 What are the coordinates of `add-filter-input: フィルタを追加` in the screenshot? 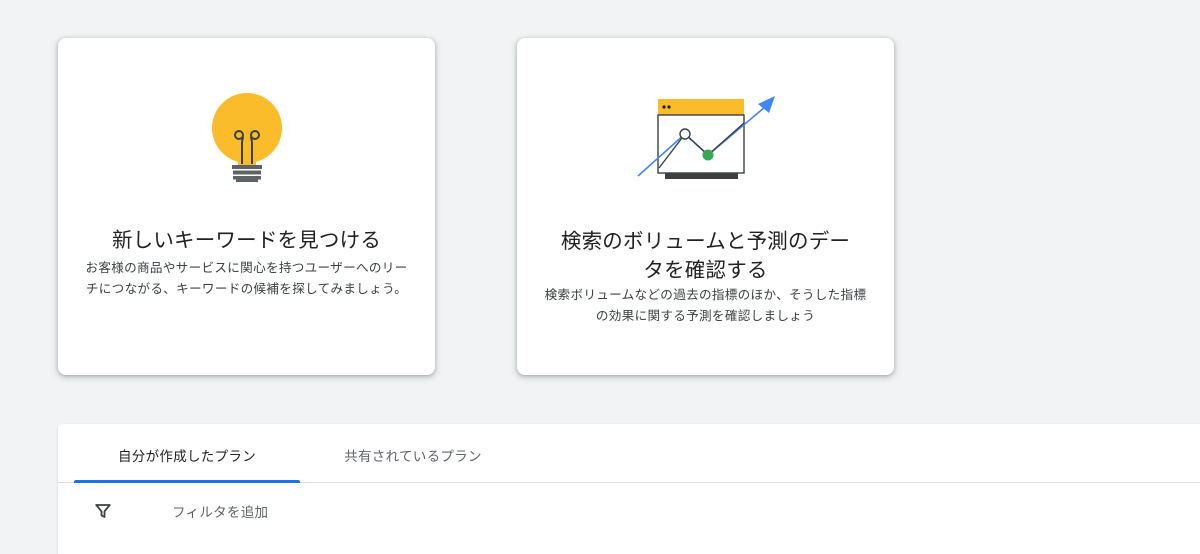 It's located at (220, 511).